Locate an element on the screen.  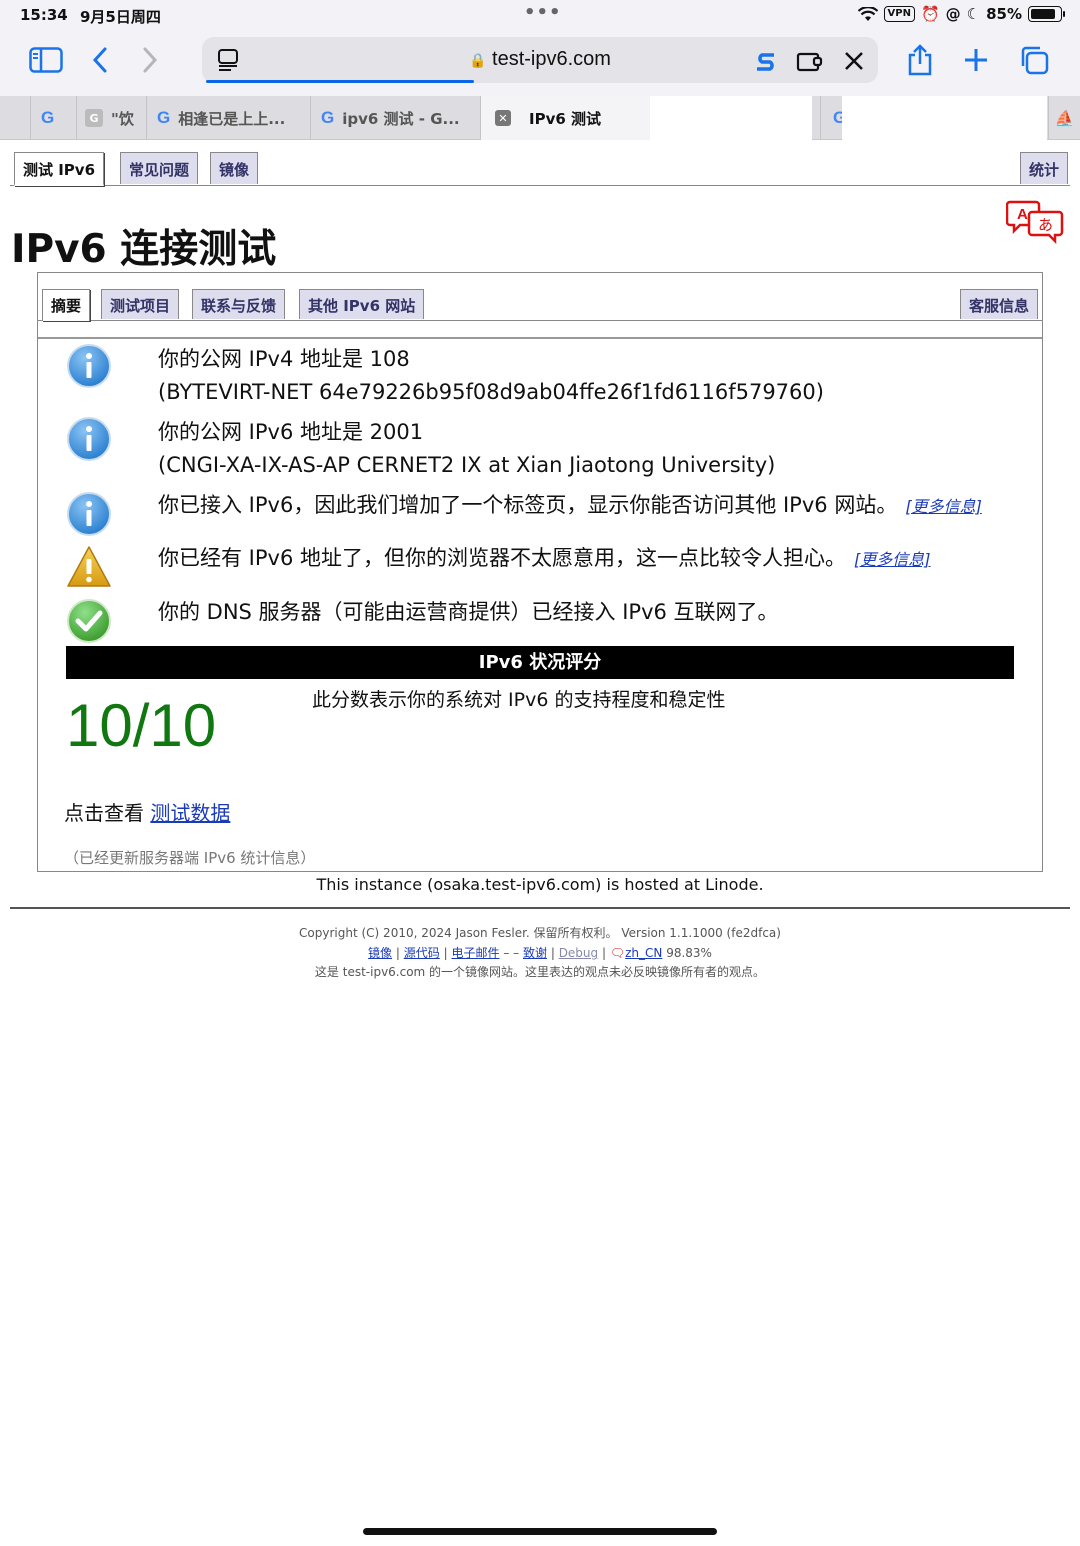
moon-icon: ☾ is located at coordinates (973, 14).